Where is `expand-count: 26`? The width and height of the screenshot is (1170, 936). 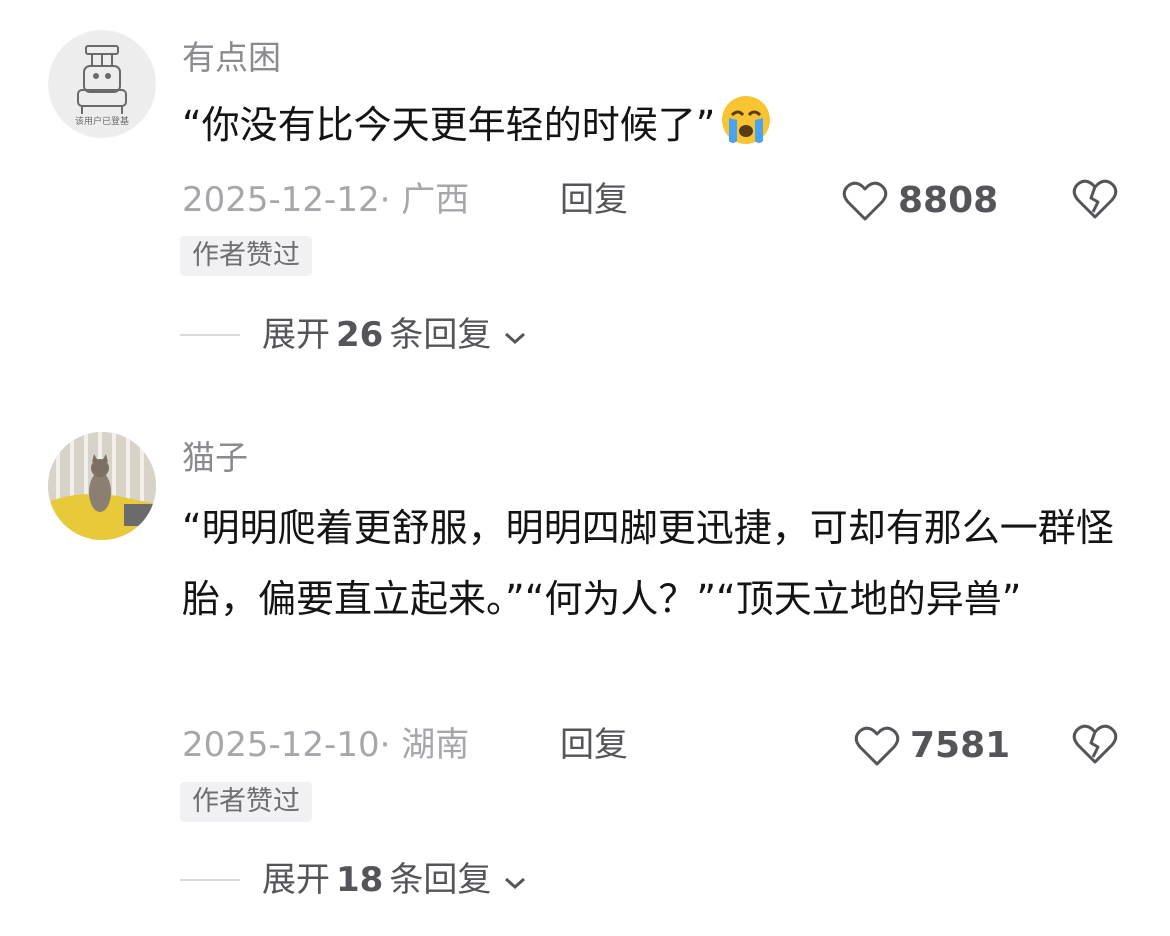 expand-count: 26 is located at coordinates (360, 335).